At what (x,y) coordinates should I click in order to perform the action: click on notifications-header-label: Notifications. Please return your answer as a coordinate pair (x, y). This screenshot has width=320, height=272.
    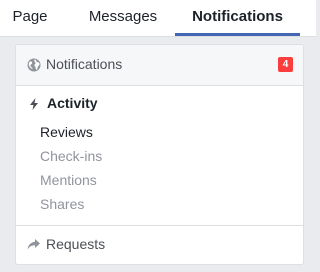
    Looking at the image, I should click on (84, 64).